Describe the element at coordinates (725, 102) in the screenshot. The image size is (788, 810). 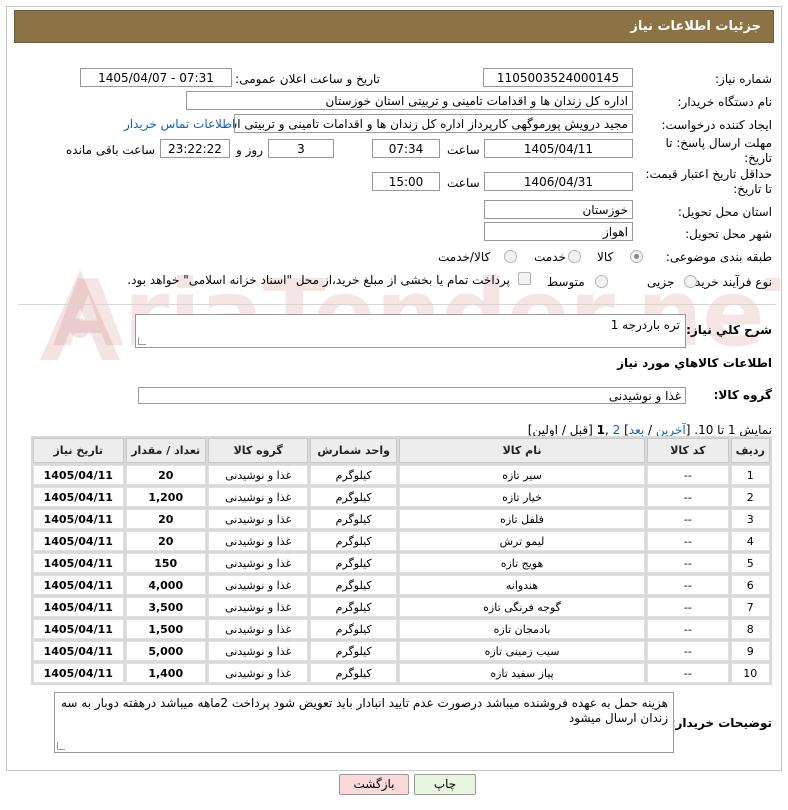
I see `buyer-org-label: نام دستگاه خریدار:` at that location.